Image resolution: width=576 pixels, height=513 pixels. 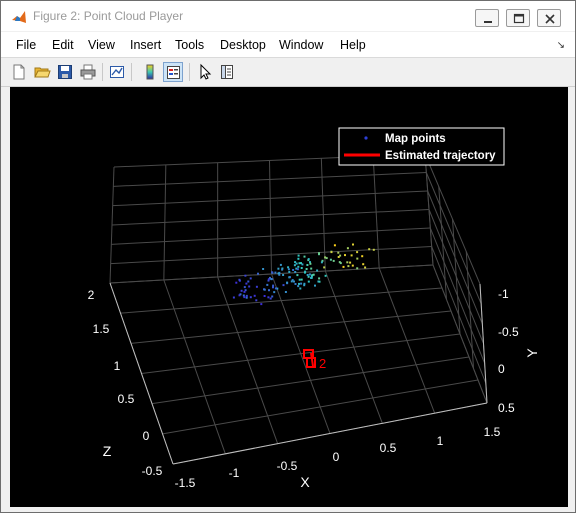 What do you see at coordinates (501, 369) in the screenshot?
I see `y-tick: 0` at bounding box center [501, 369].